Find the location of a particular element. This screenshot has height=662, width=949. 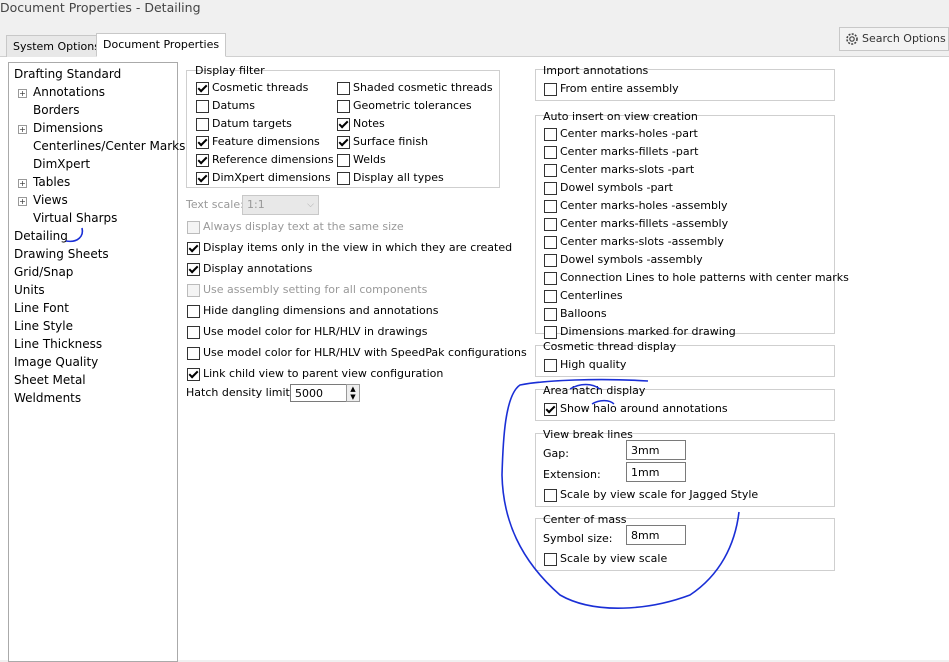

option-1-checkbox is located at coordinates (193, 248).